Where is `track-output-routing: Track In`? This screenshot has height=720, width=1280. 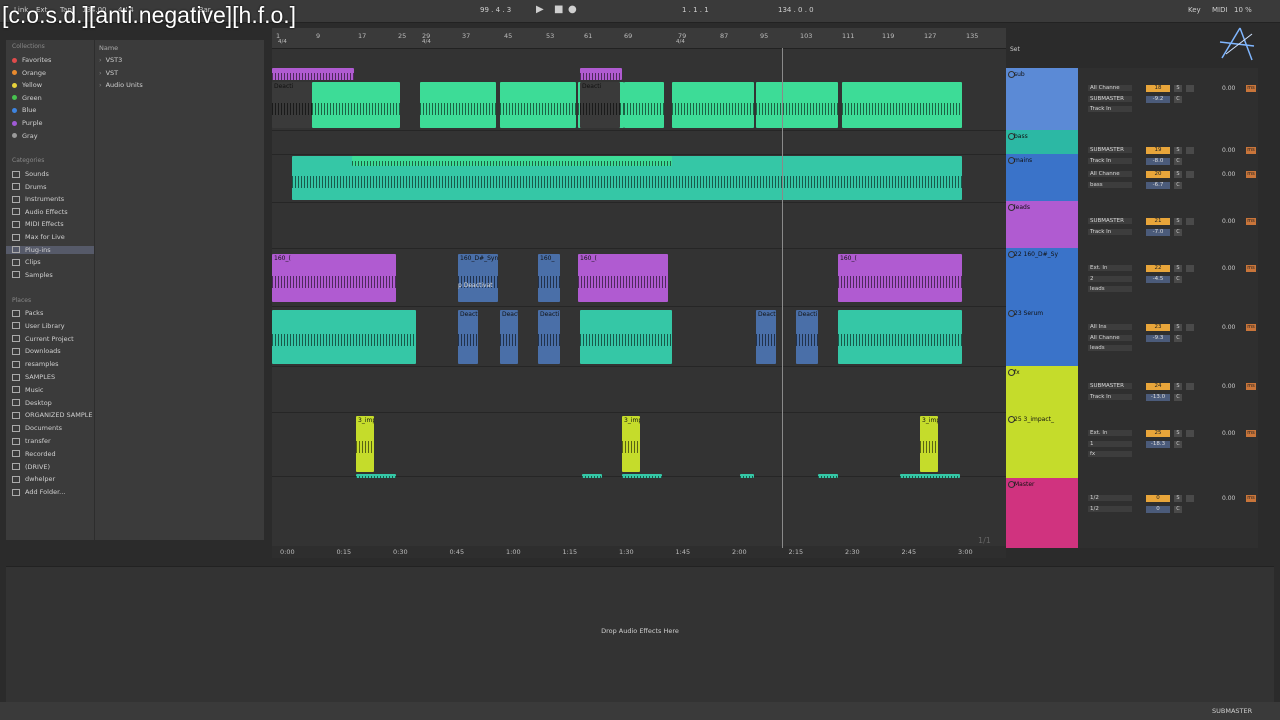 track-output-routing: Track In is located at coordinates (1110, 109).